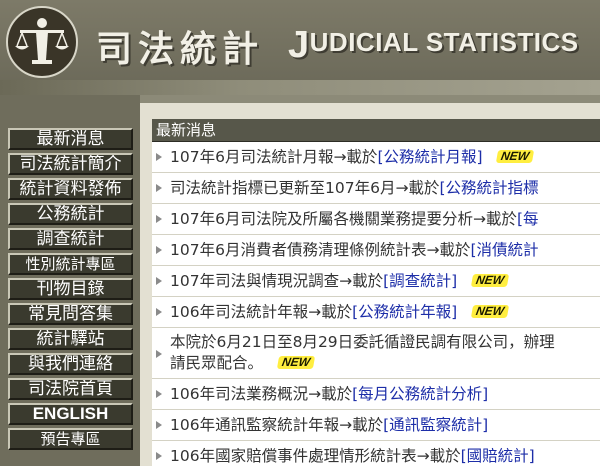 Image resolution: width=600 pixels, height=466 pixels. I want to click on site-title-english: JUDICIAL STATISTICS, so click(433, 45).